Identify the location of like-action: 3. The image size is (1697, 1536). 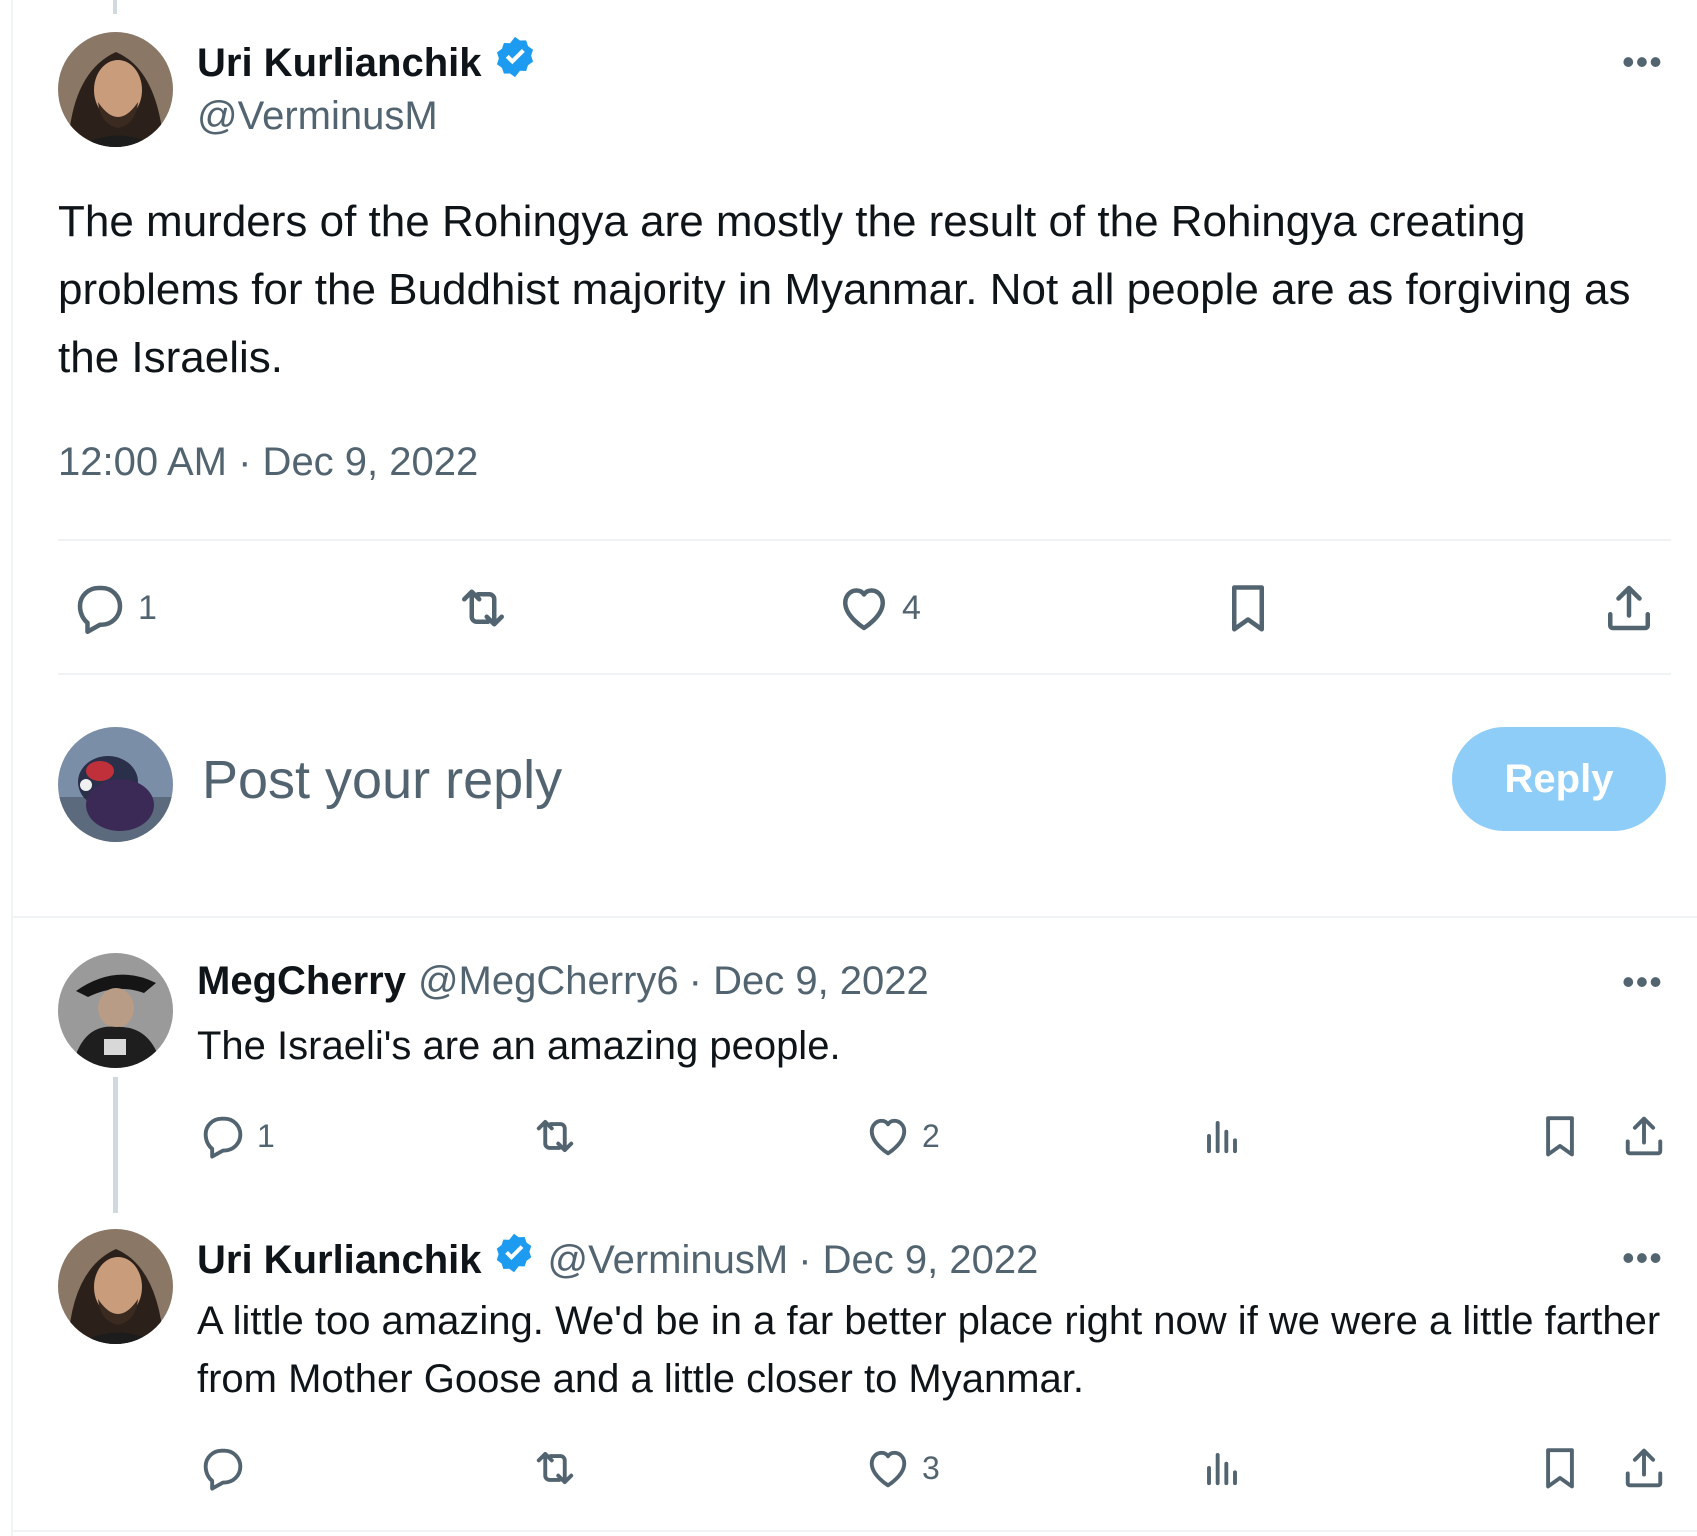
(901, 1468).